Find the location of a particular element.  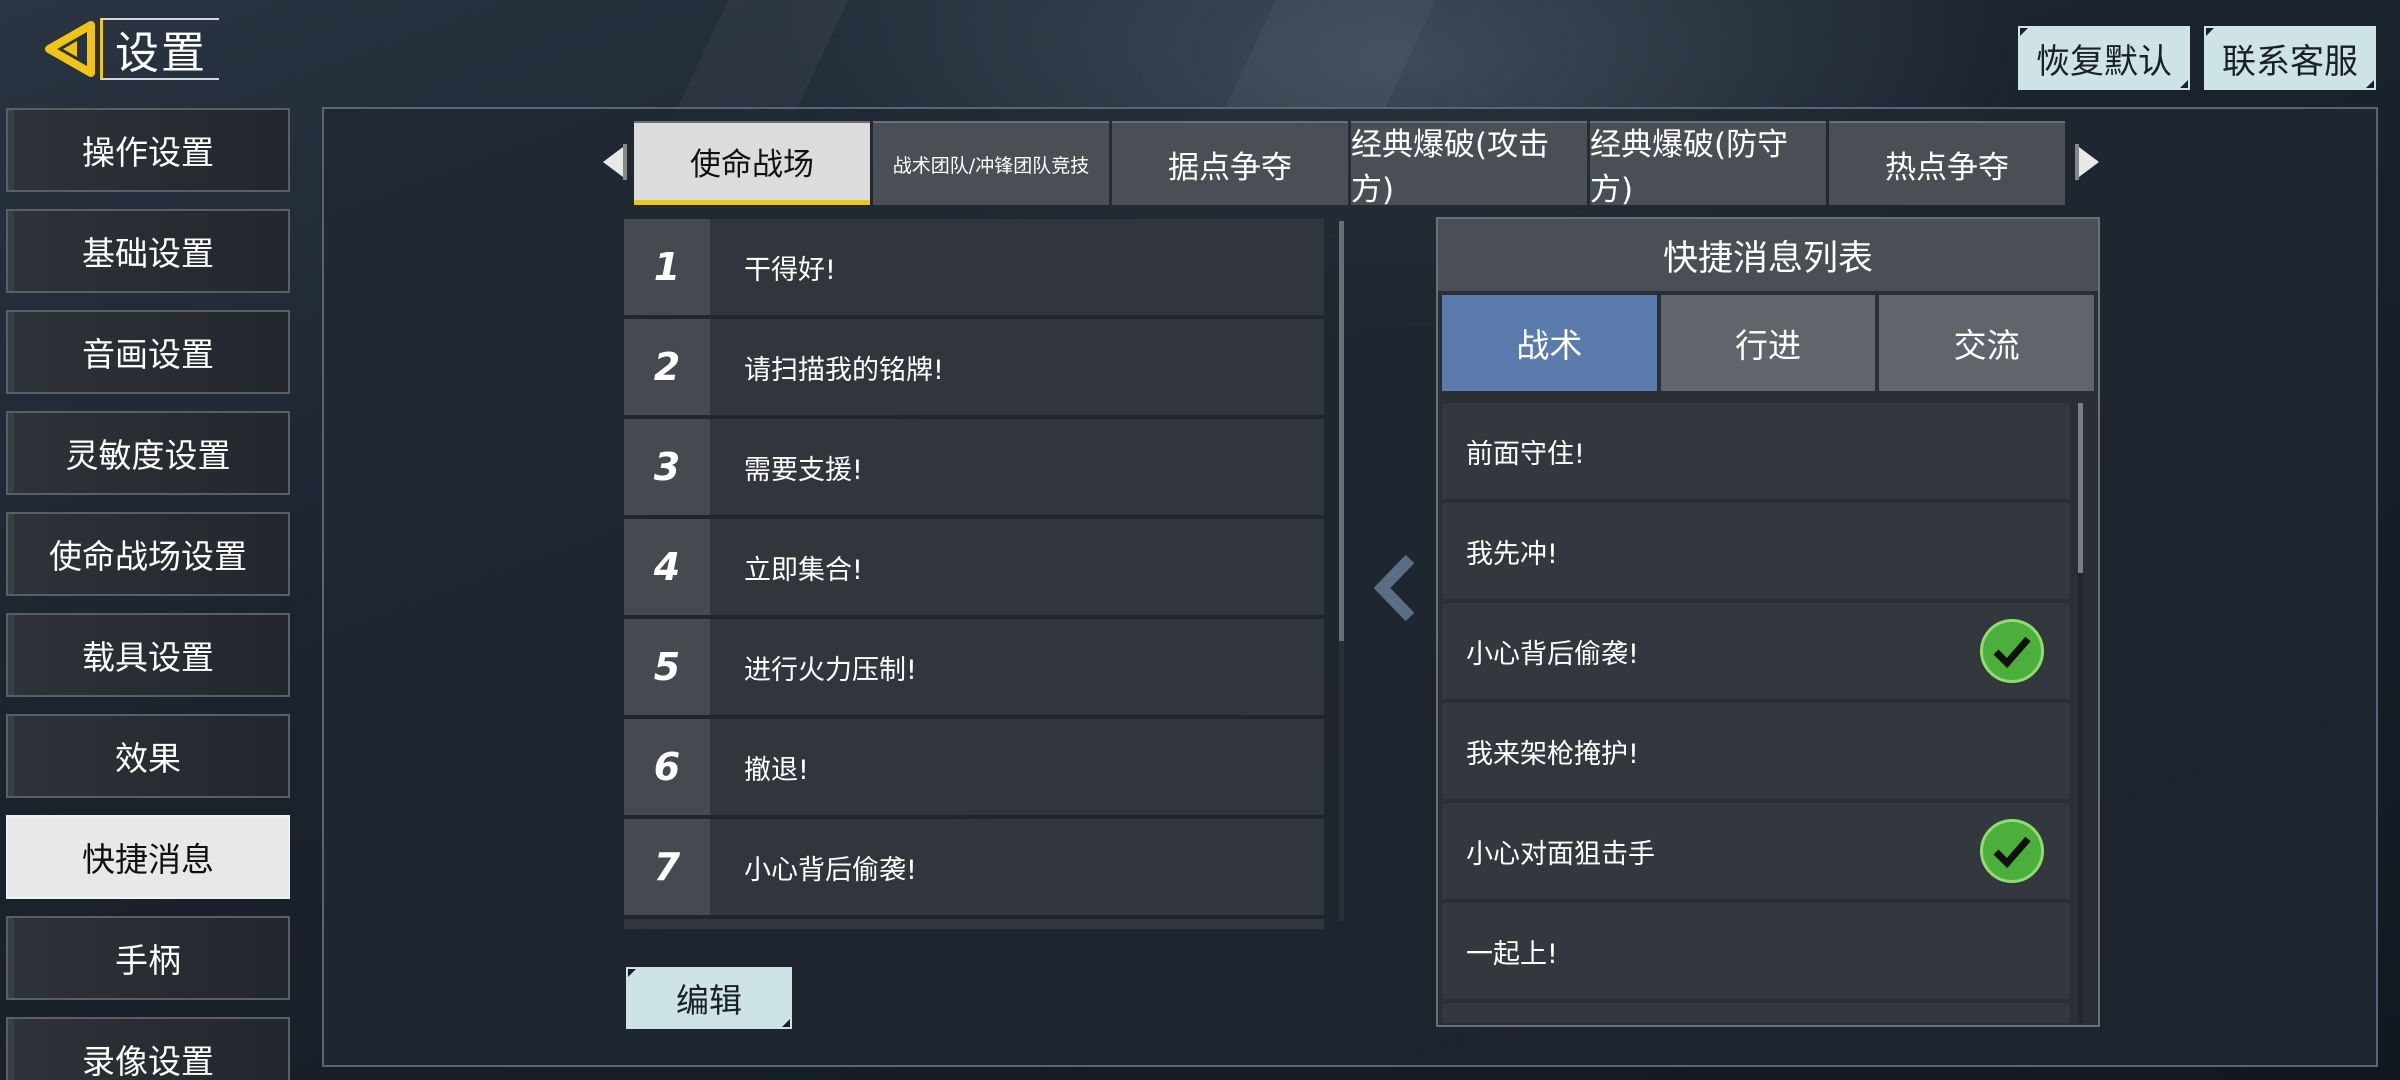

quick-message-item: 小心背后偷袭! is located at coordinates (1756, 651).